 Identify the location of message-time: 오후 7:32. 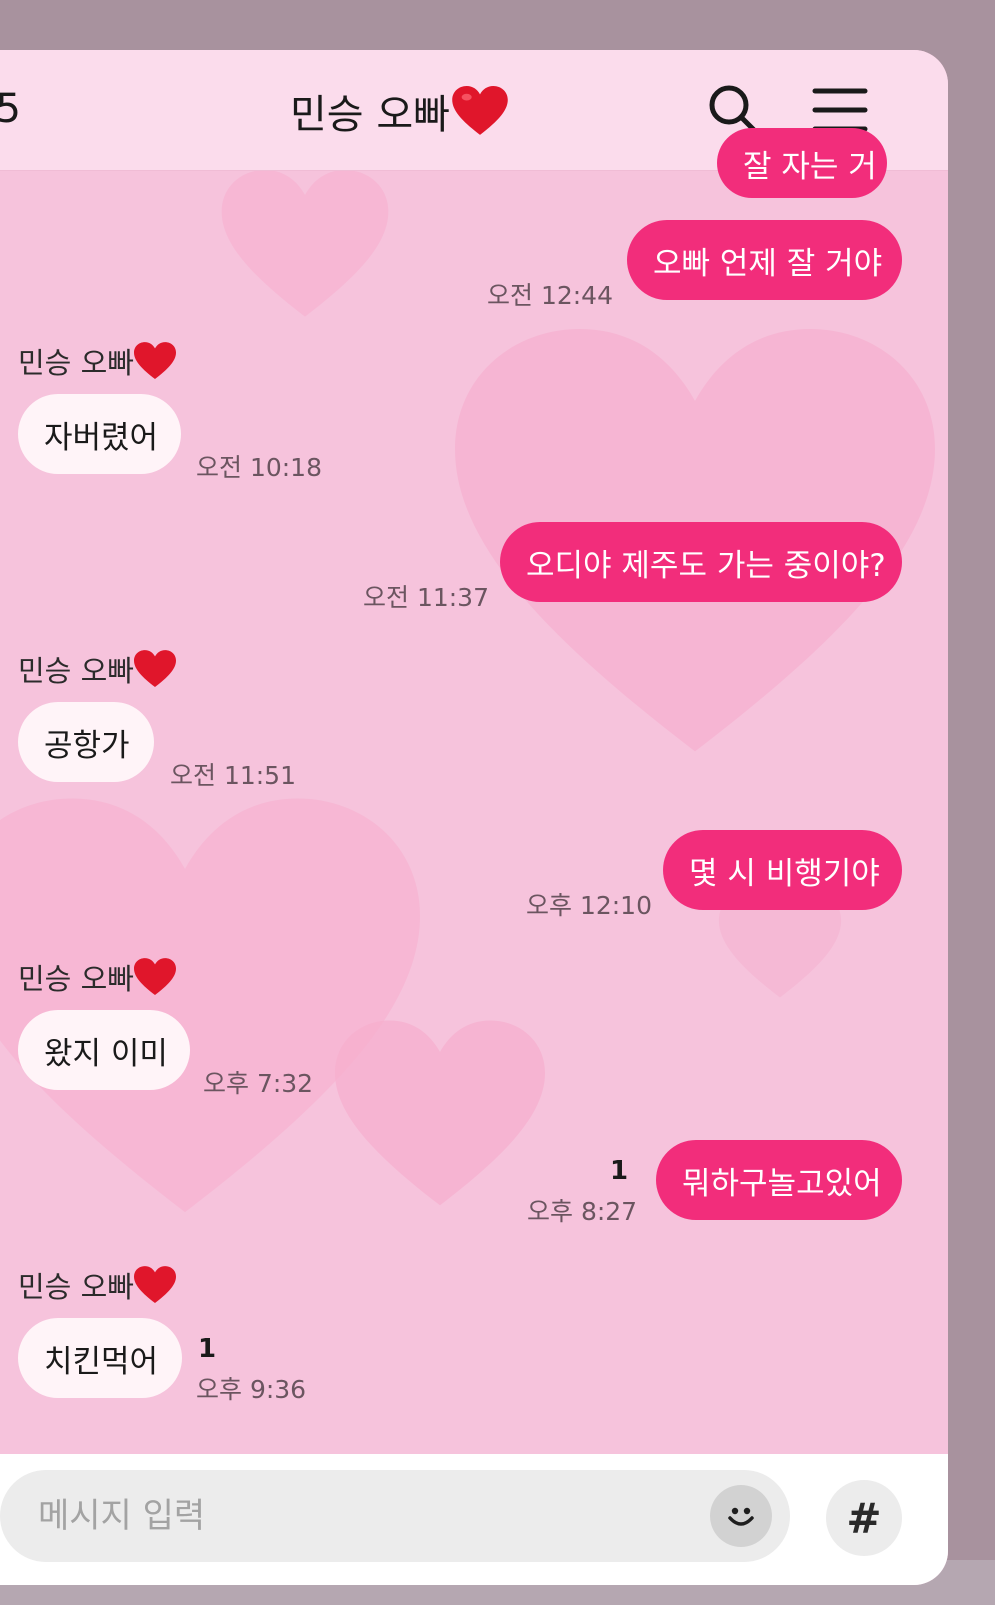
(258, 1083).